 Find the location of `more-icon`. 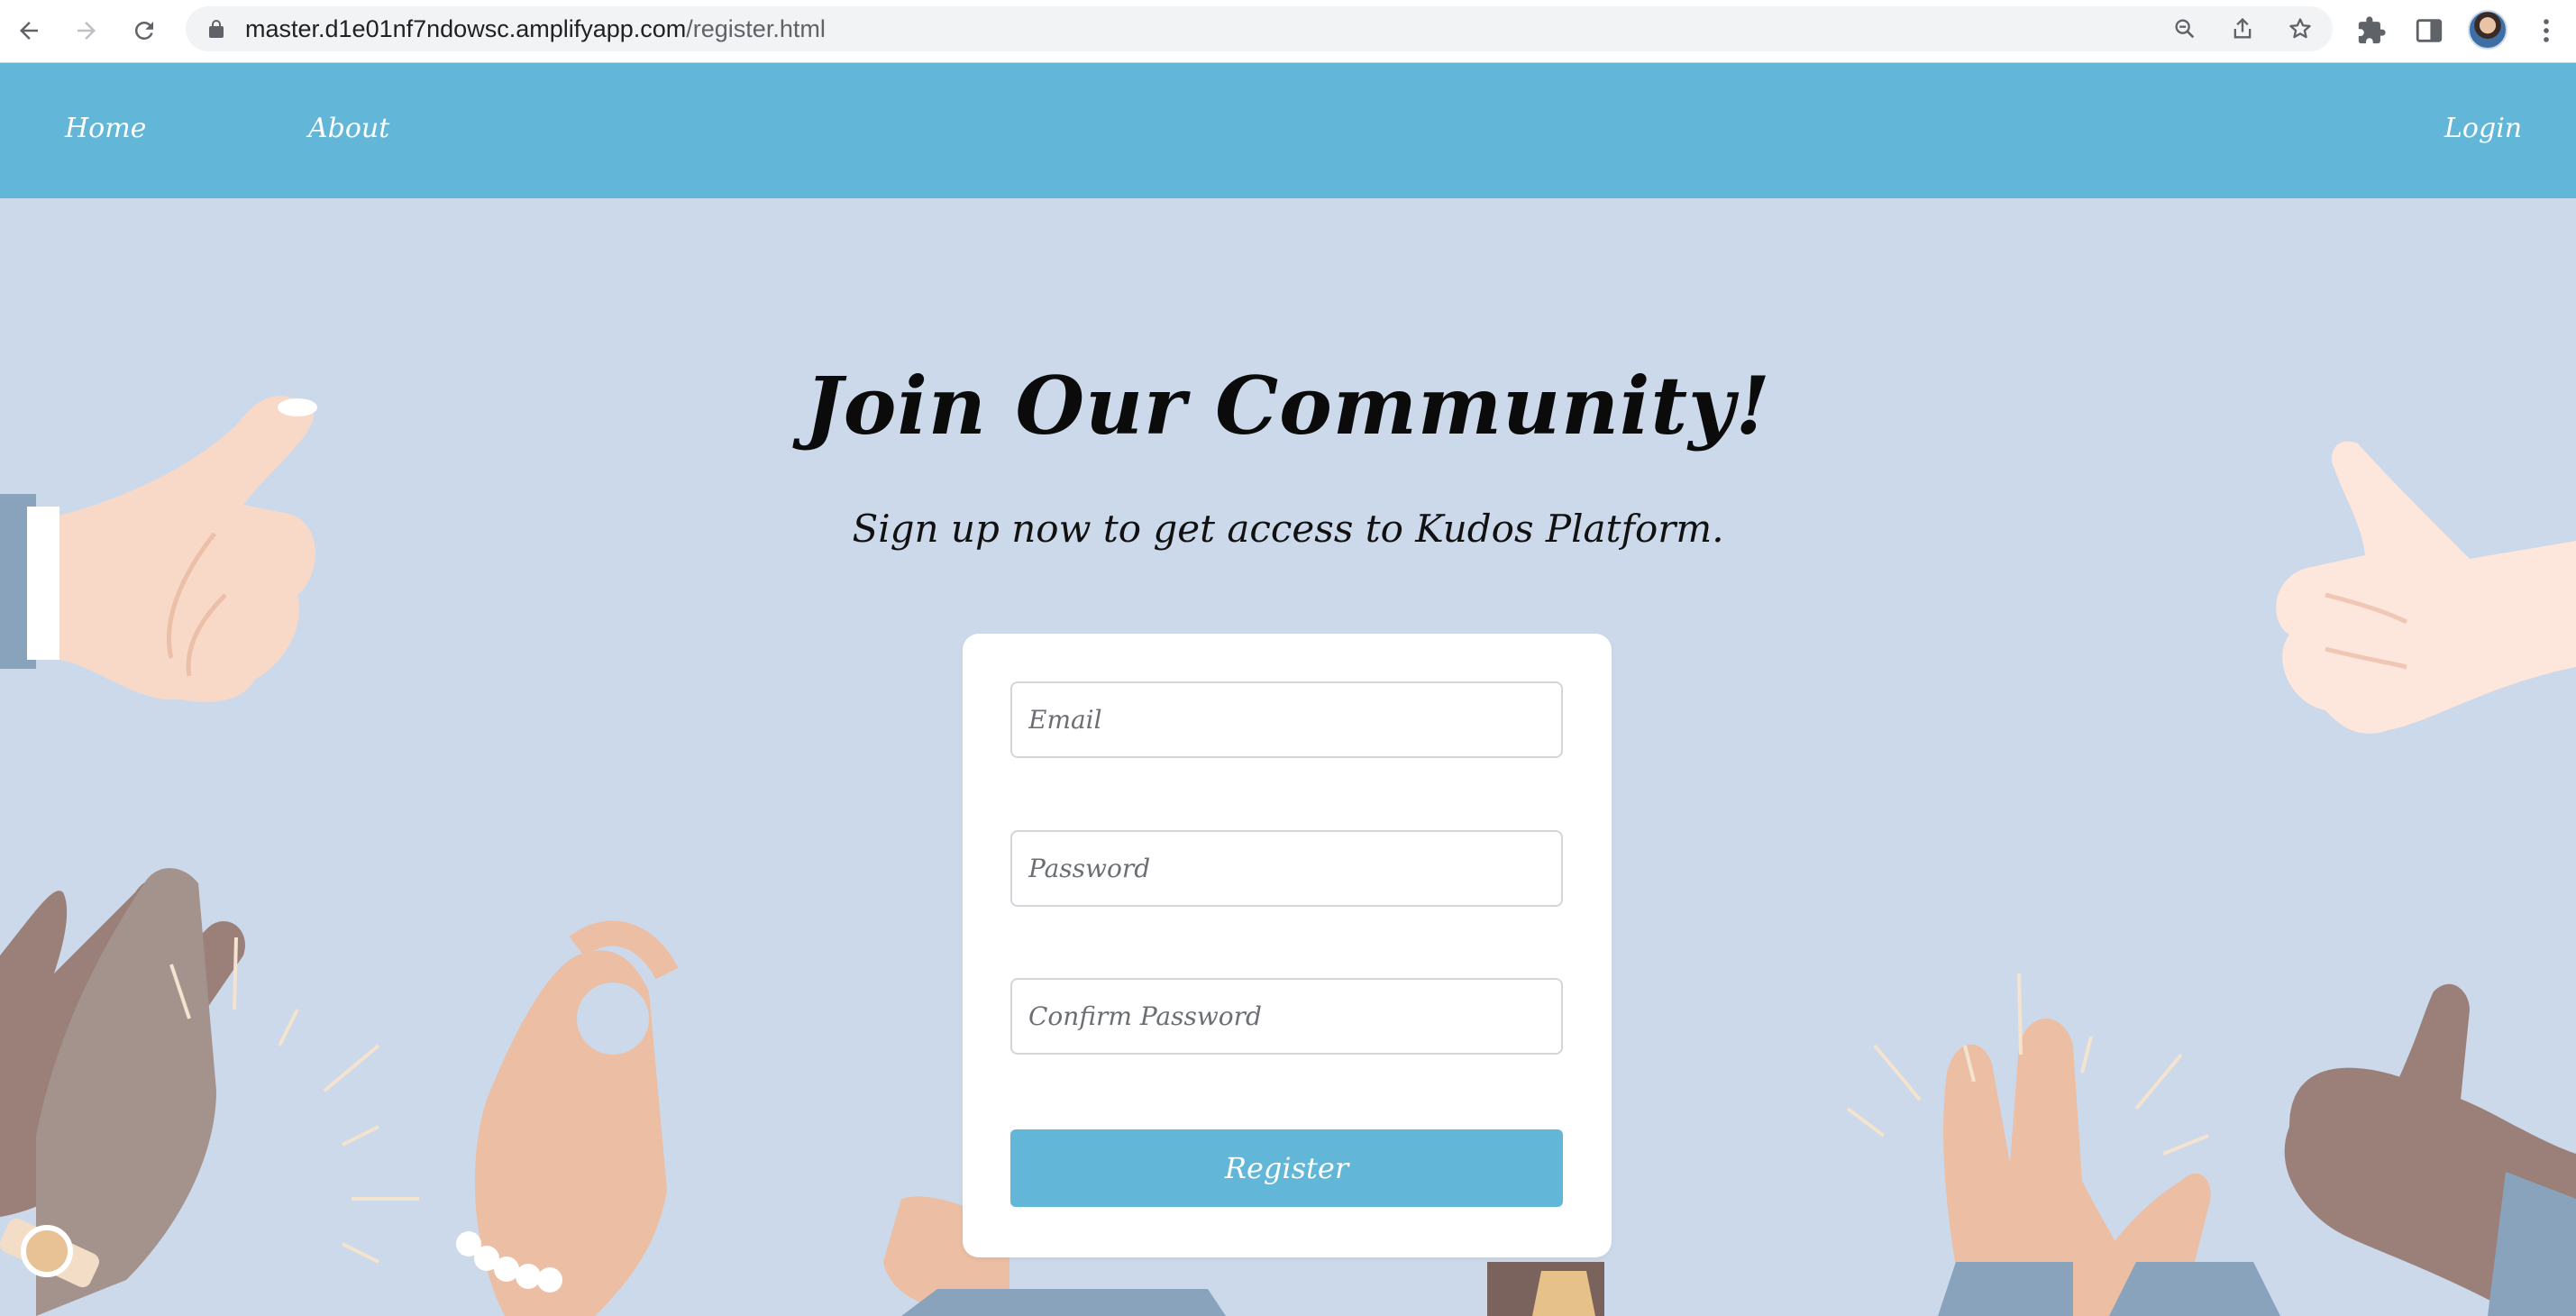

more-icon is located at coordinates (2546, 30).